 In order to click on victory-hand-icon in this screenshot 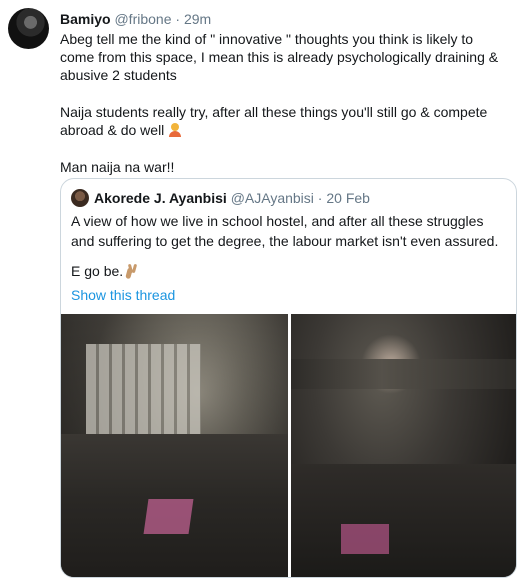, I will do `click(133, 271)`.